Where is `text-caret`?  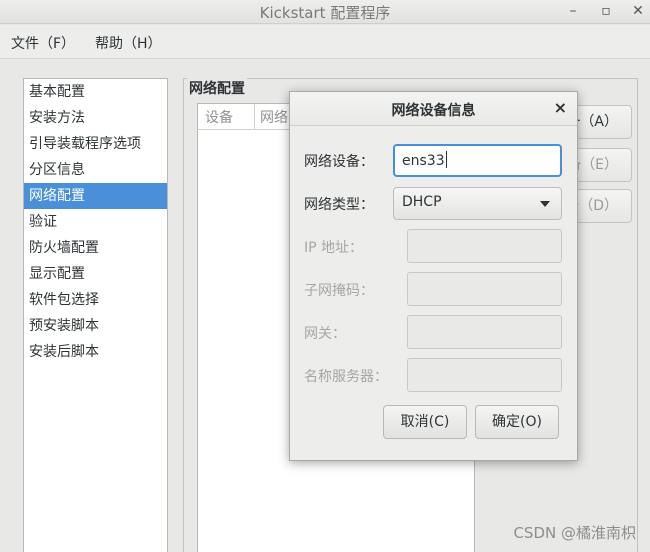
text-caret is located at coordinates (446, 159).